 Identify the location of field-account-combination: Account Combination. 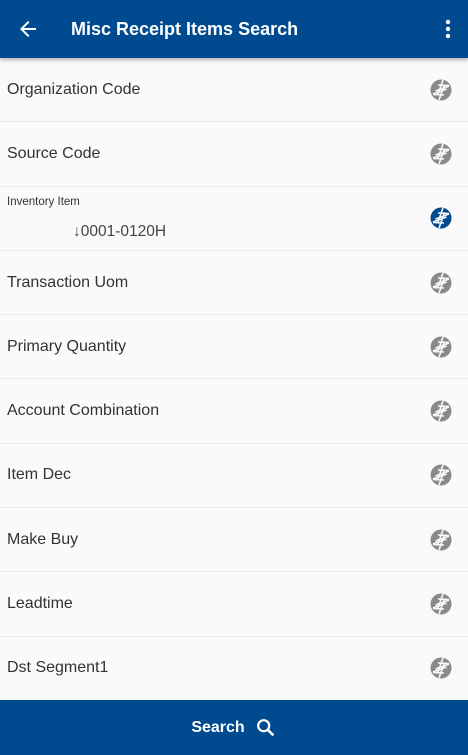
(234, 411).